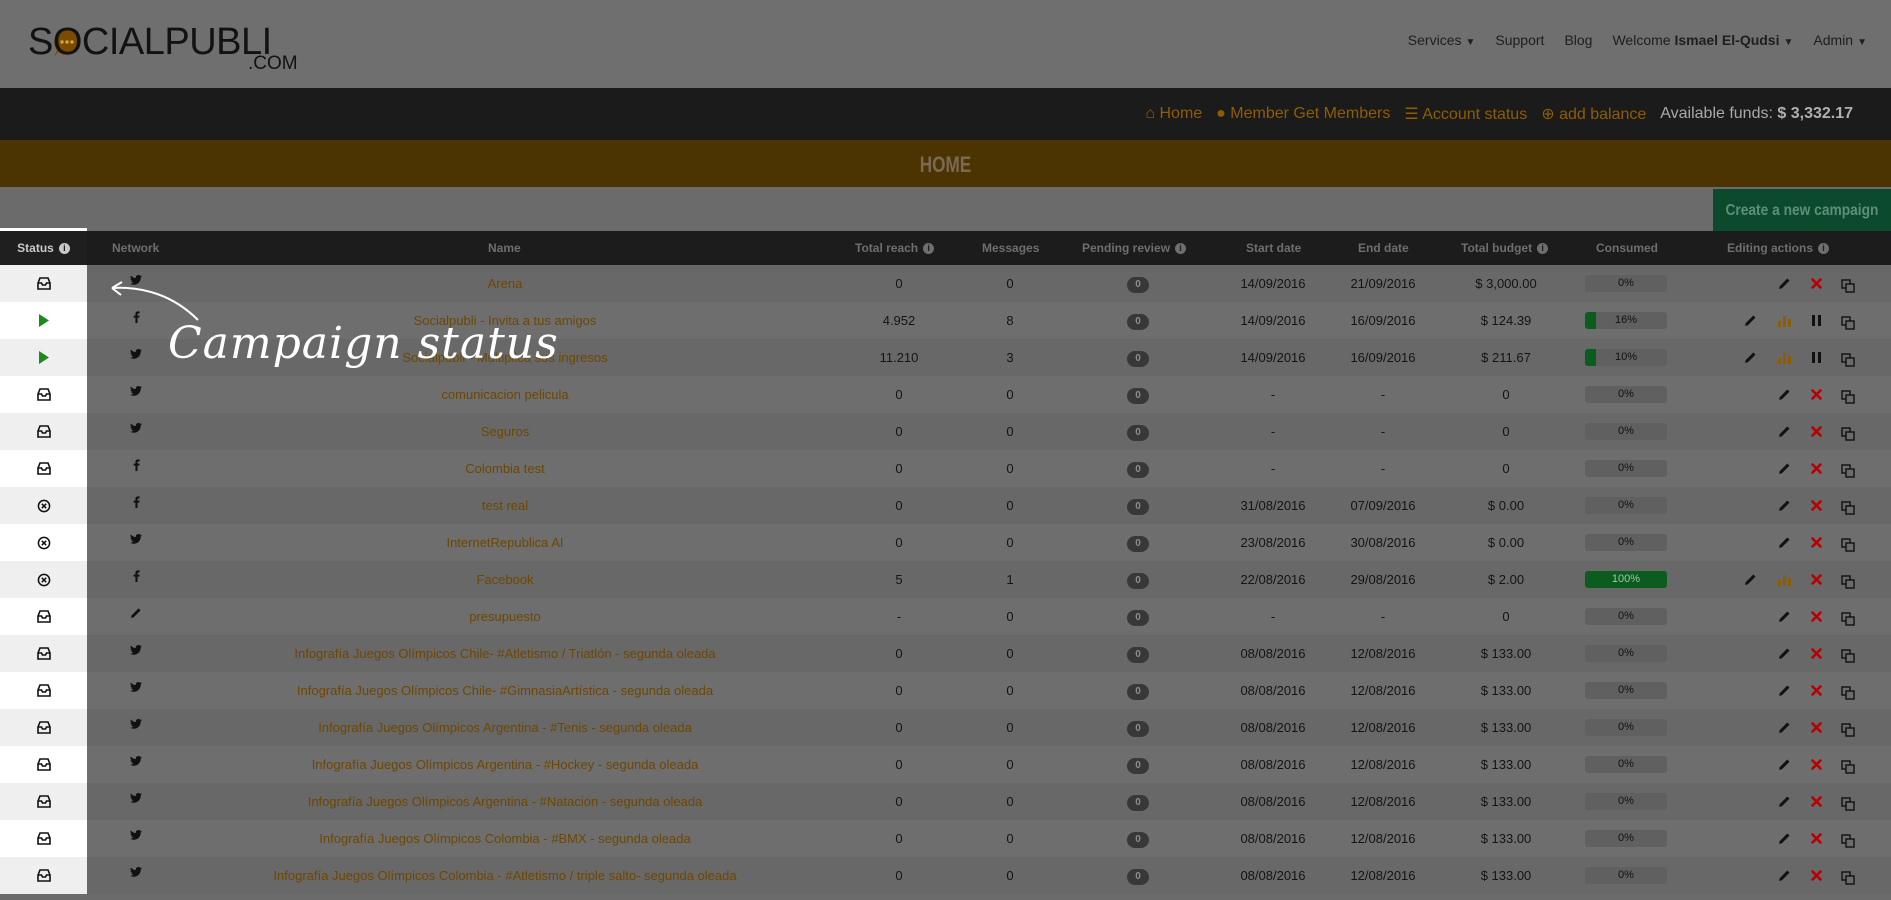  Describe the element at coordinates (505, 394) in the screenshot. I see `campaign-name-link: comunicacion pelicula` at that location.